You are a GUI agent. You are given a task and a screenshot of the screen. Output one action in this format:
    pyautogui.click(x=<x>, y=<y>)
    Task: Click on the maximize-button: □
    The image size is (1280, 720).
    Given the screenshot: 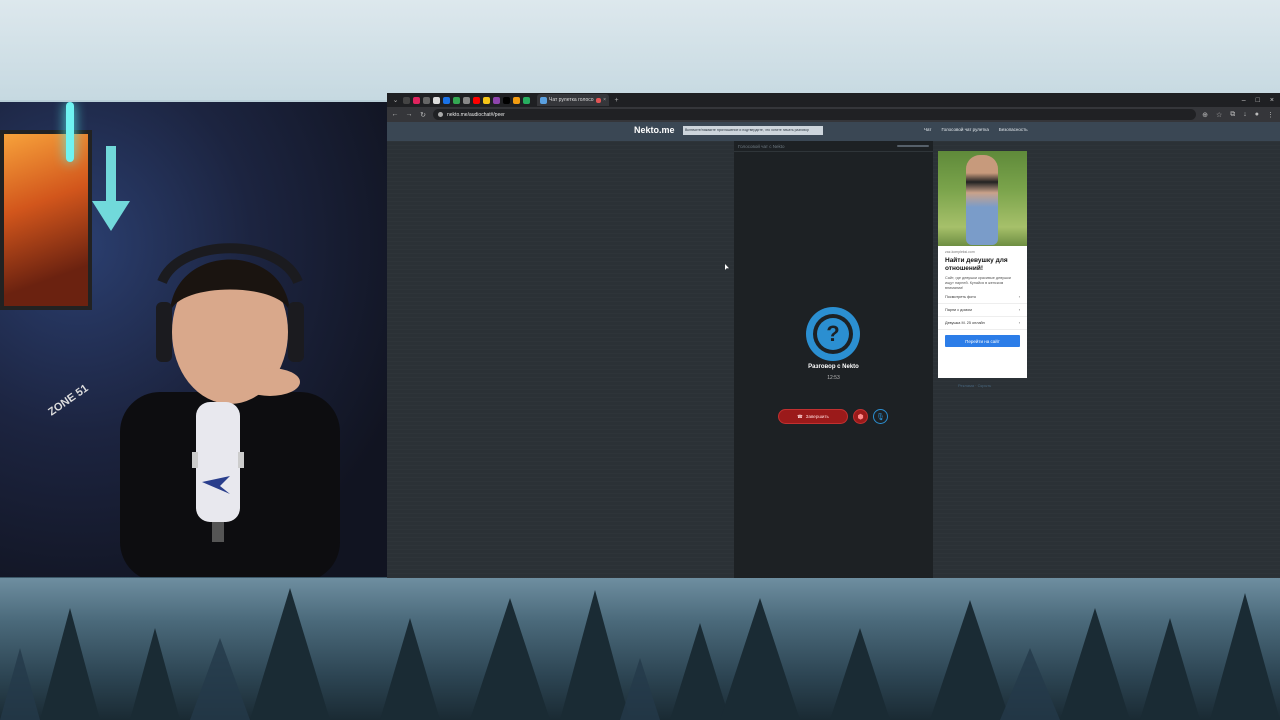 What is the action you would take?
    pyautogui.click(x=1258, y=100)
    